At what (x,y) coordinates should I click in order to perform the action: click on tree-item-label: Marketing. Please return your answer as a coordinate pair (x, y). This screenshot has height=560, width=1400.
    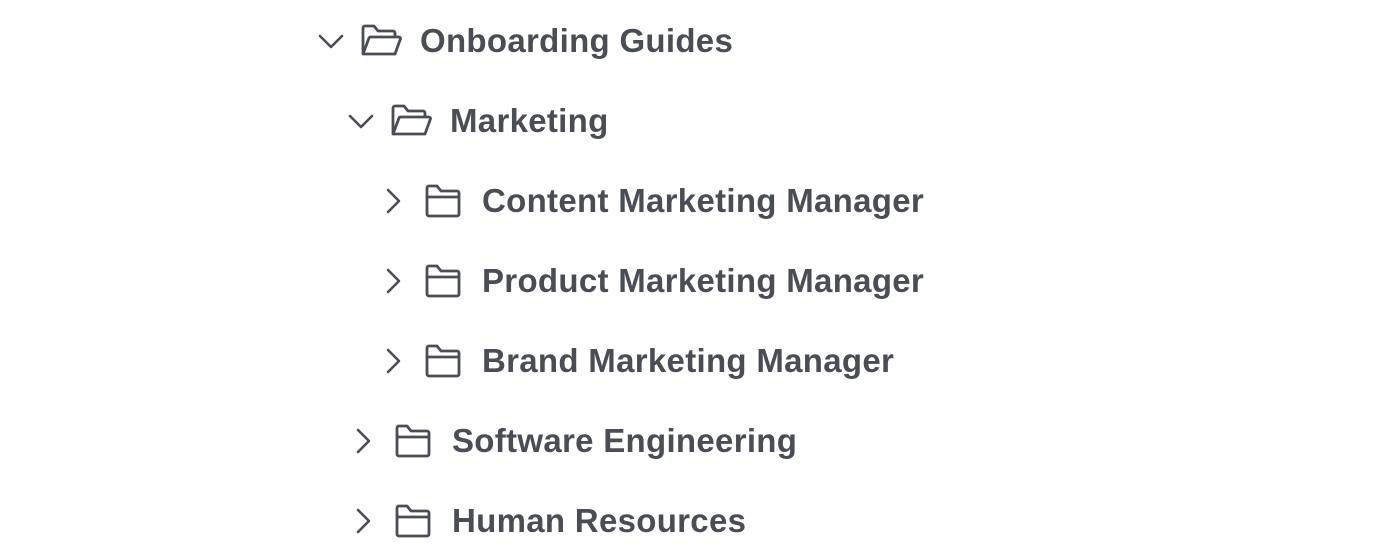
    Looking at the image, I should click on (529, 120).